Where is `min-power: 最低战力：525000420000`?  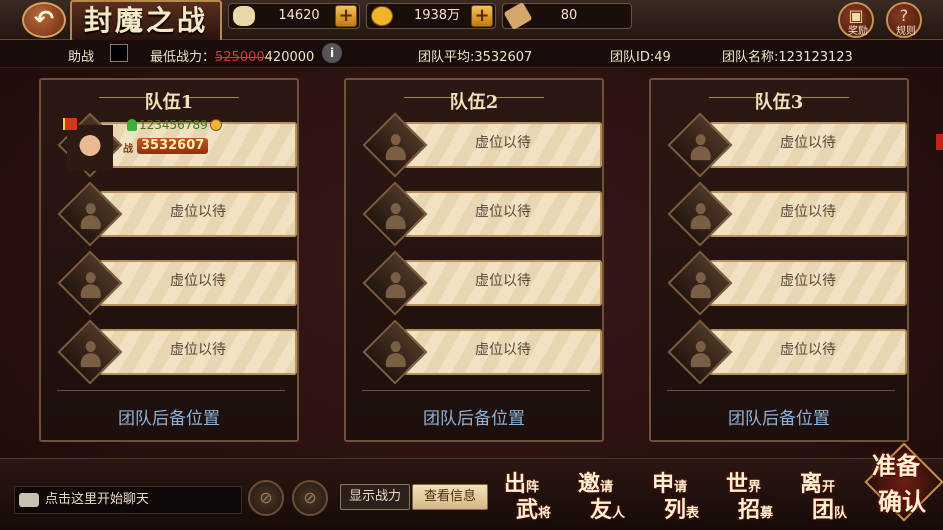 min-power: 最低战力：525000420000 is located at coordinates (232, 55).